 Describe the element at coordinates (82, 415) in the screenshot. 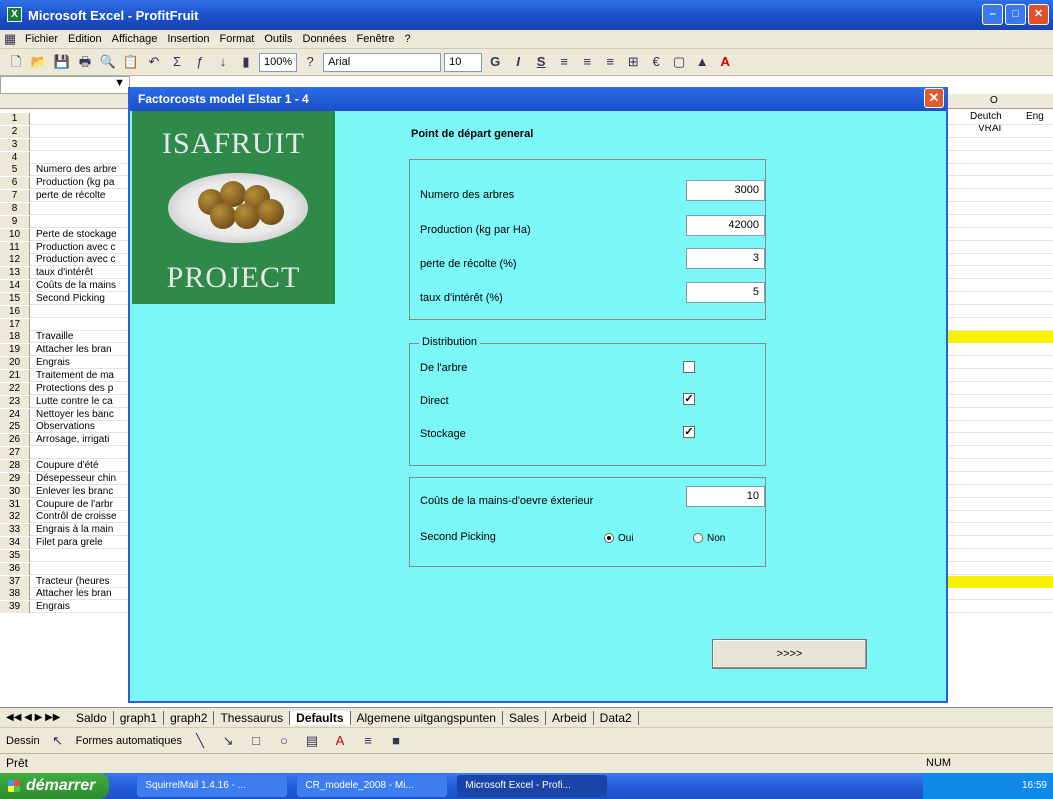

I see `row-label-cell: Nettoyer les banc` at that location.